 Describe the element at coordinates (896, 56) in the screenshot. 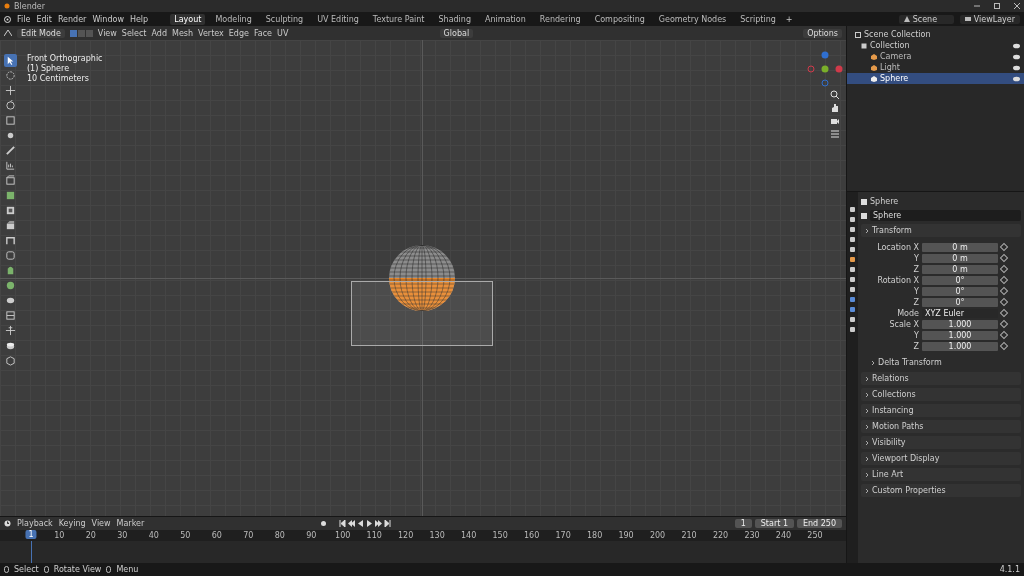

I see `outliner-item: Camera` at that location.